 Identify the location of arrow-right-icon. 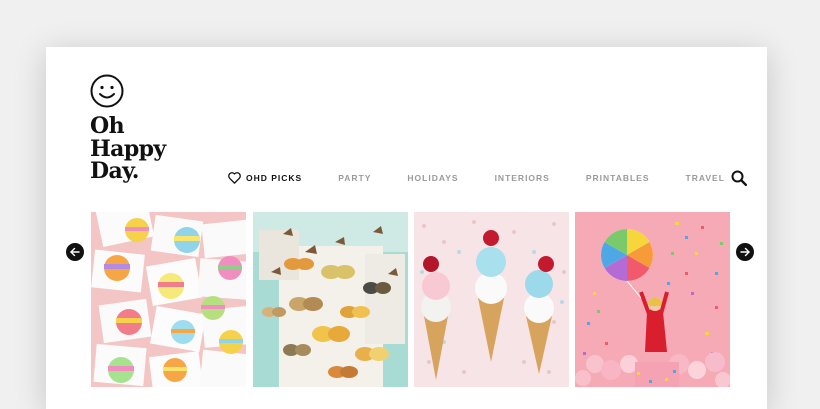
(745, 252).